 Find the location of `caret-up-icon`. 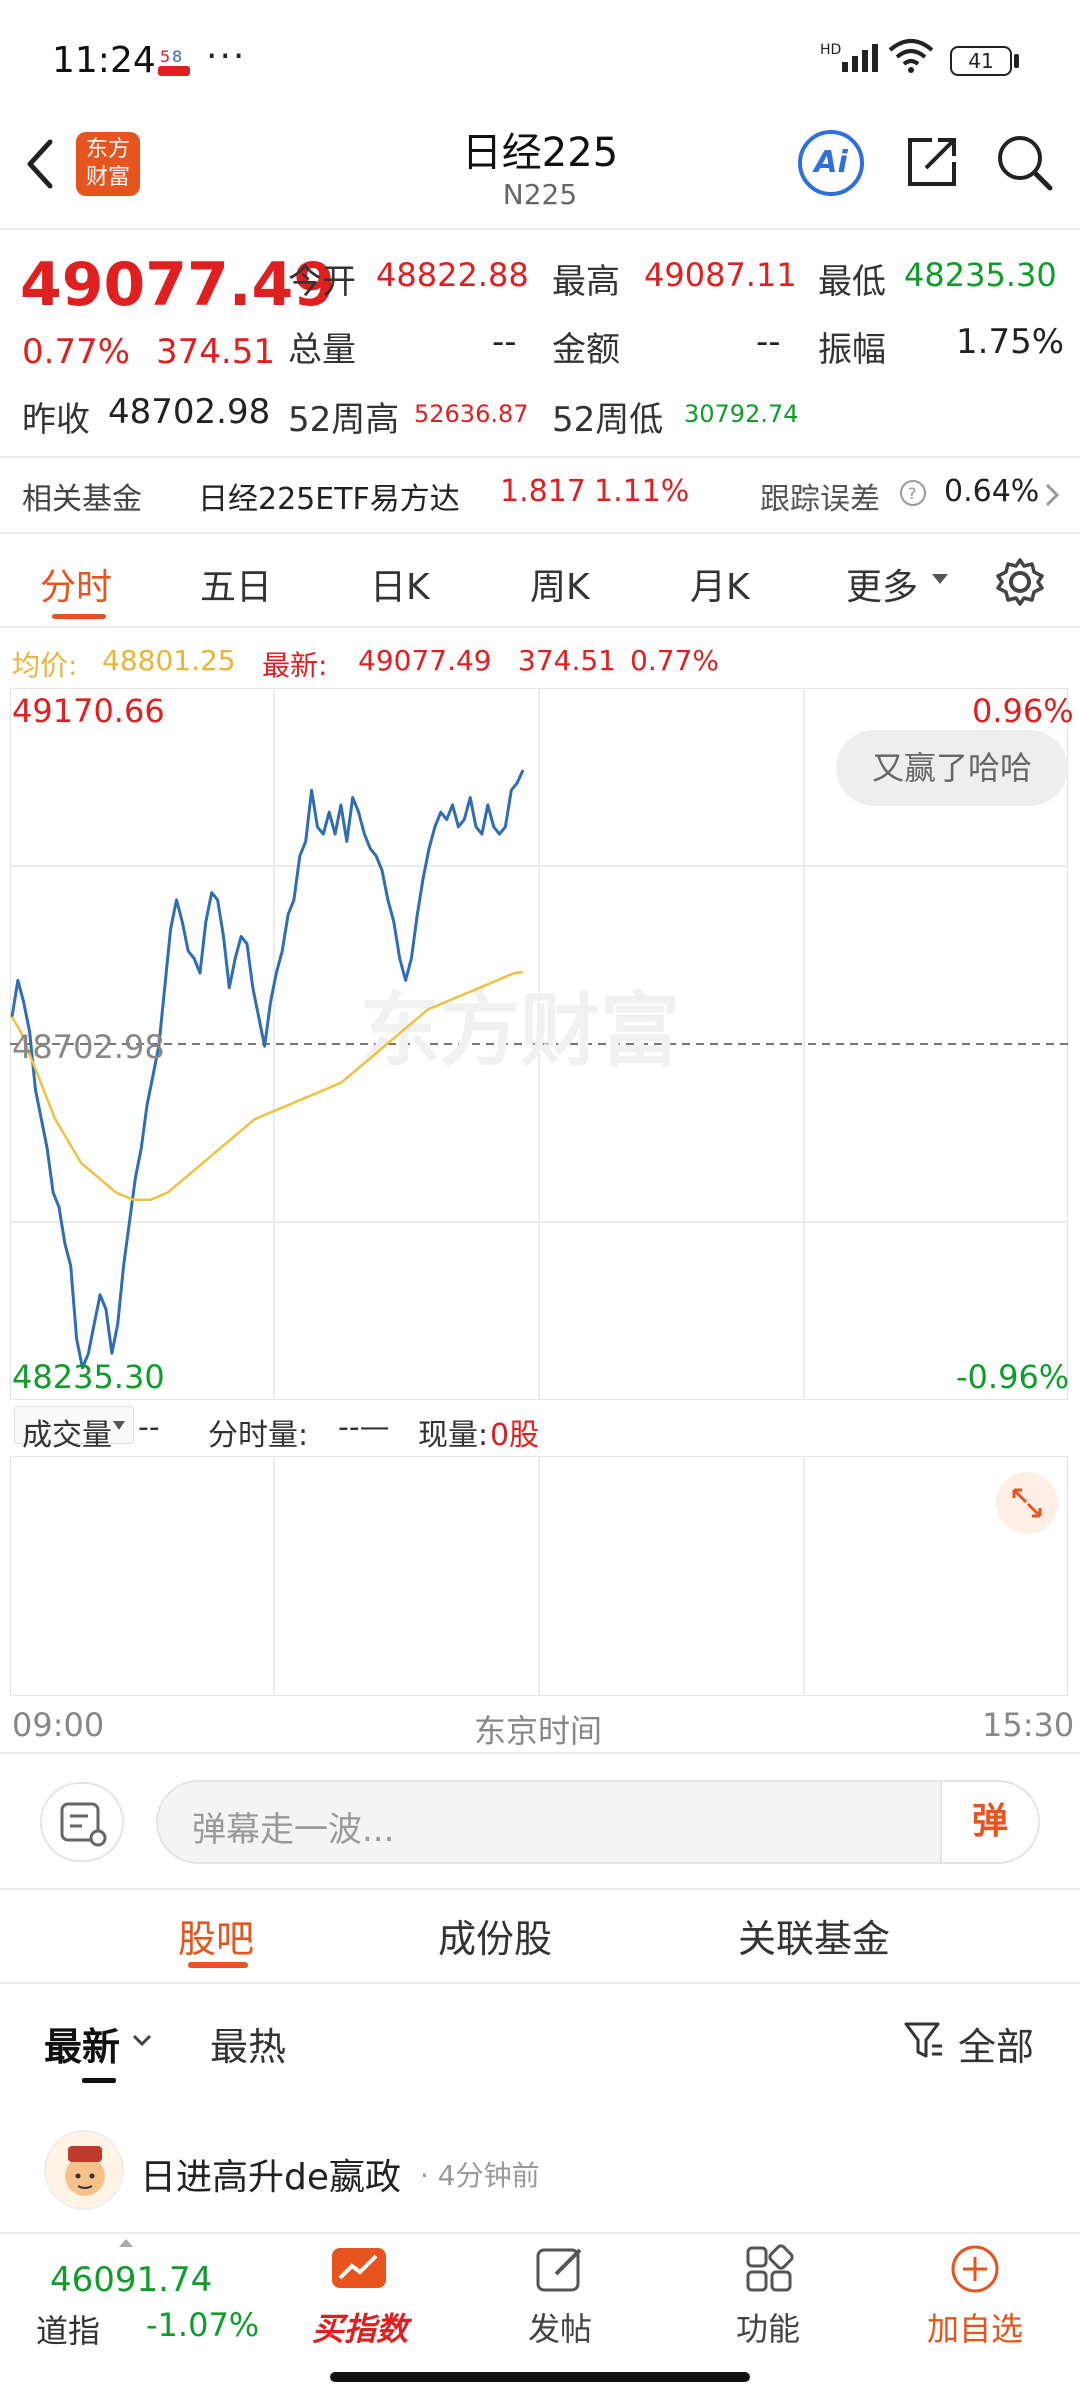

caret-up-icon is located at coordinates (126, 2243).